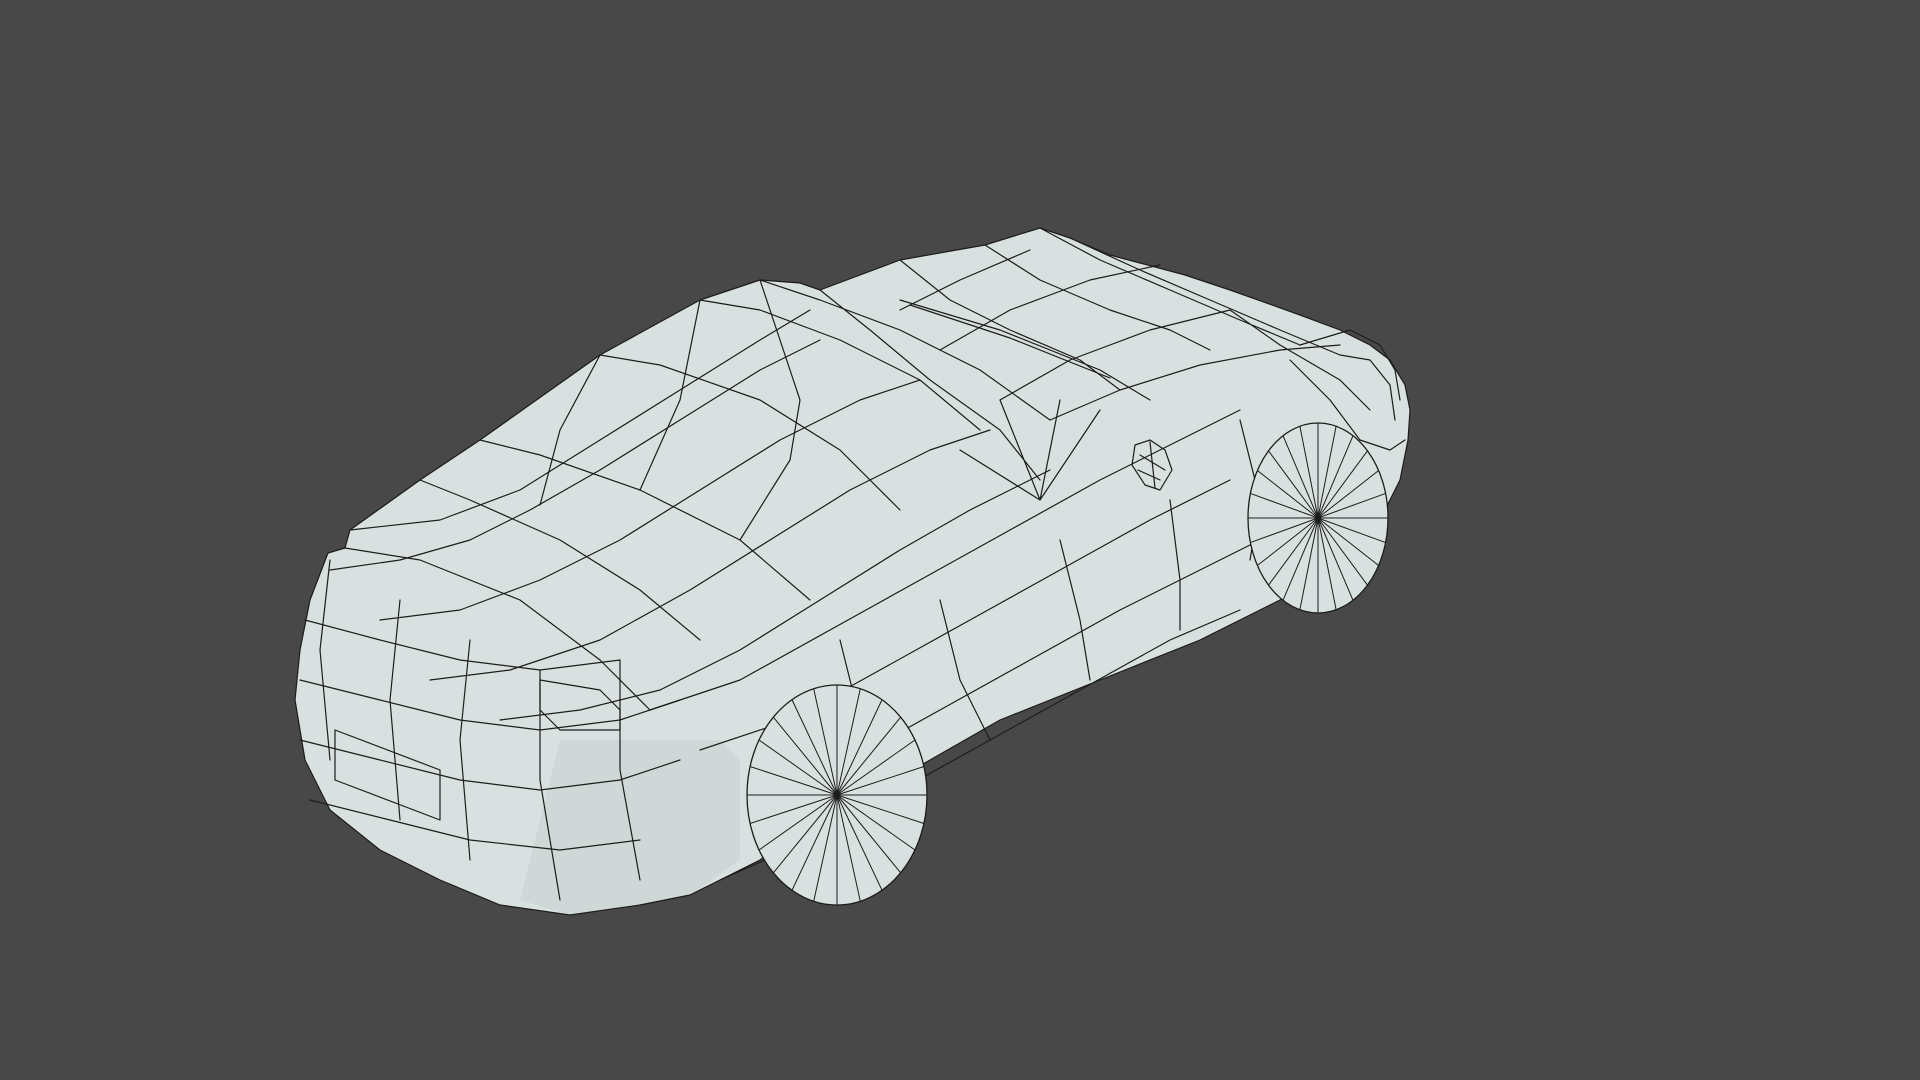 The width and height of the screenshot is (1920, 1080). What do you see at coordinates (1318, 518) in the screenshot?
I see `front-wheel` at bounding box center [1318, 518].